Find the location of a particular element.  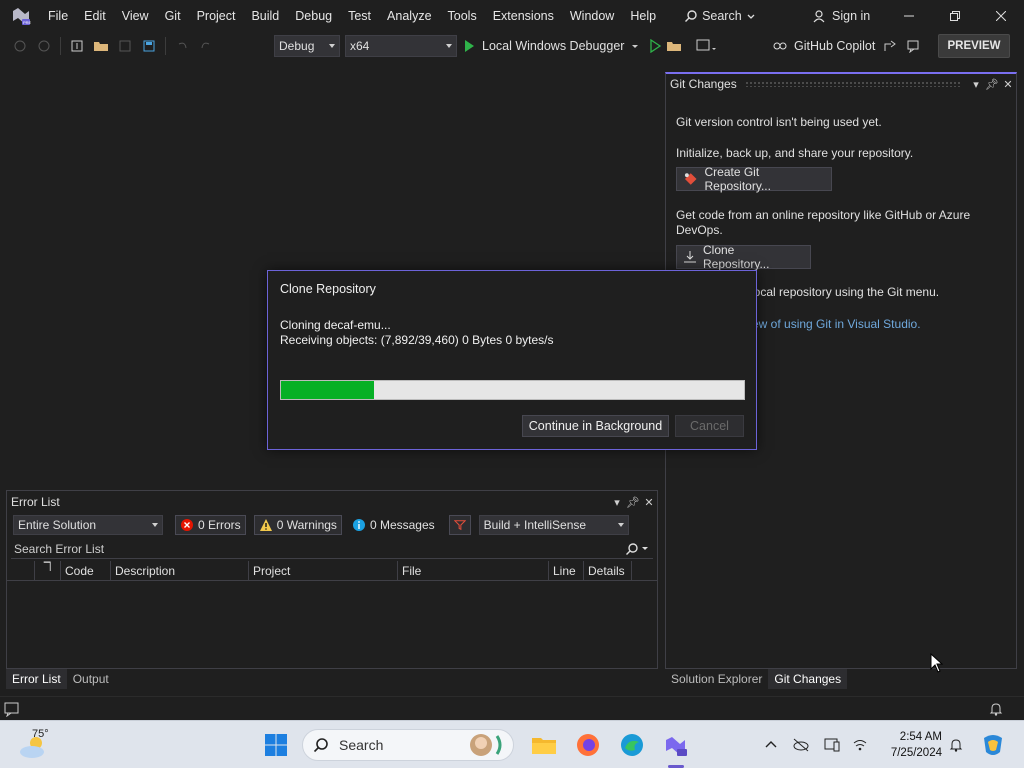

column-description: Description is located at coordinates (180, 570).